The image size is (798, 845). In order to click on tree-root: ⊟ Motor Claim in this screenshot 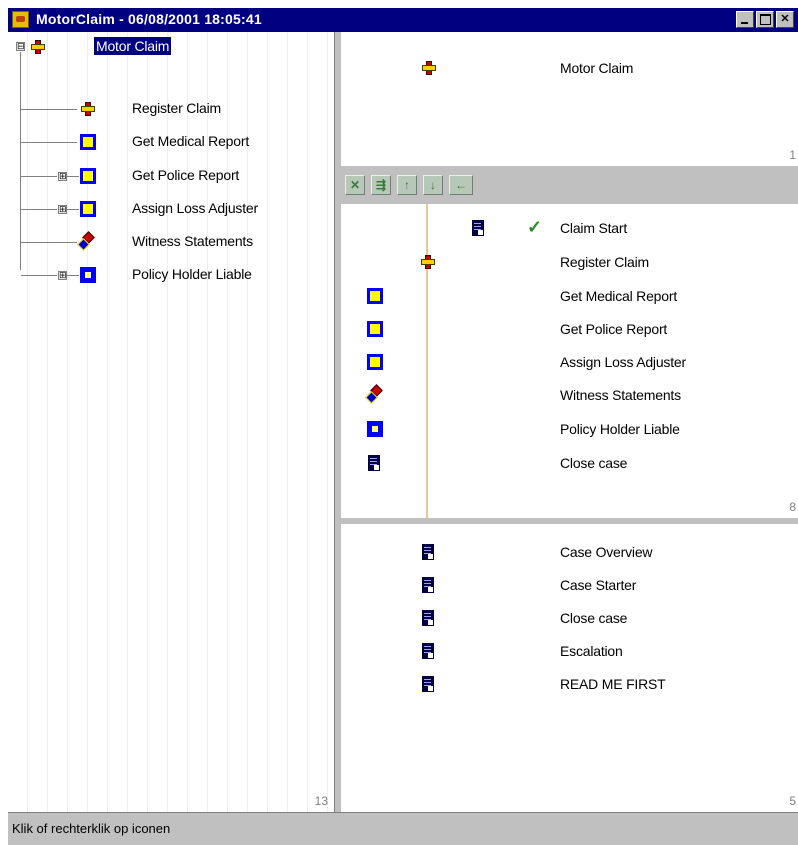, I will do `click(168, 47)`.